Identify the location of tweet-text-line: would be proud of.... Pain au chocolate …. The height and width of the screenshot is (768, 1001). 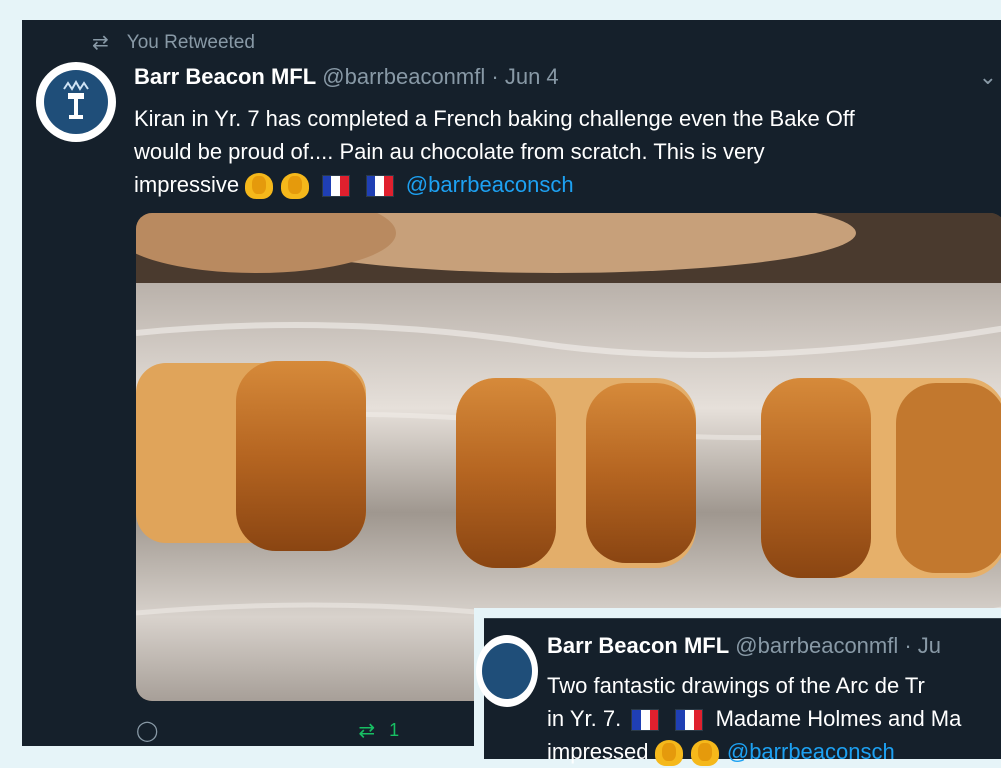
(449, 151).